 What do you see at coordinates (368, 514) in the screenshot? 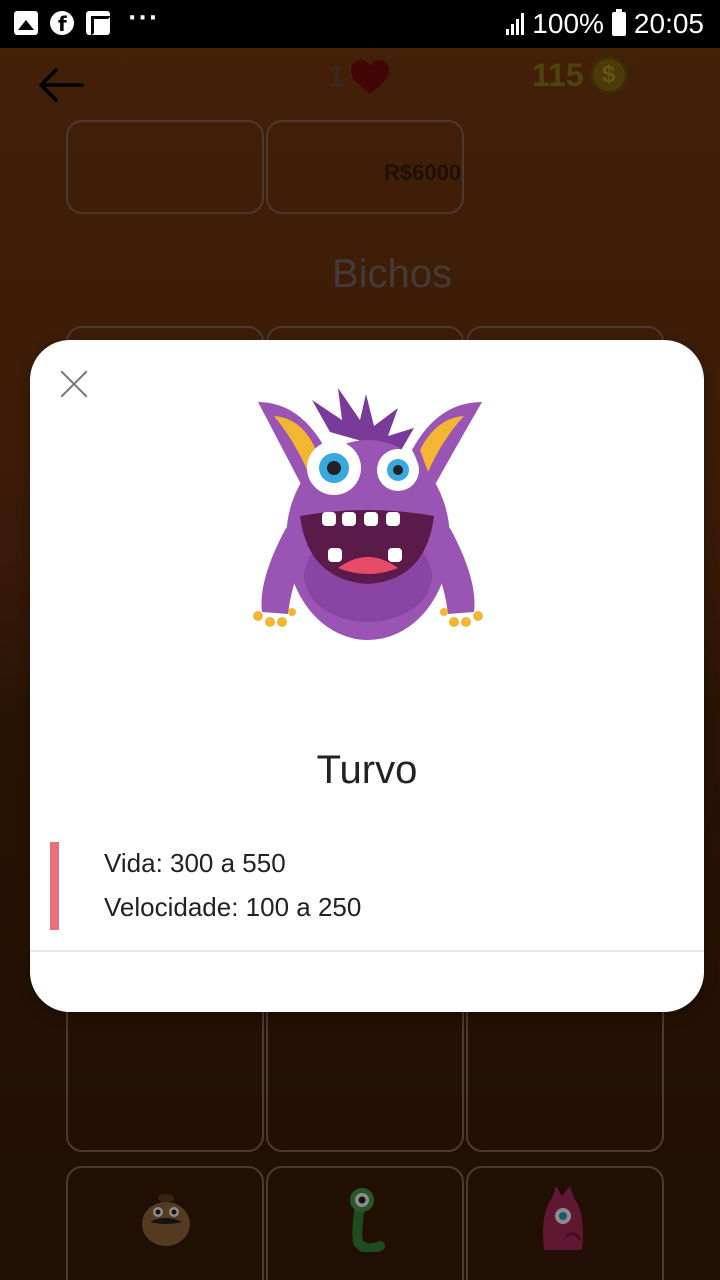
I see `monster-illustration` at bounding box center [368, 514].